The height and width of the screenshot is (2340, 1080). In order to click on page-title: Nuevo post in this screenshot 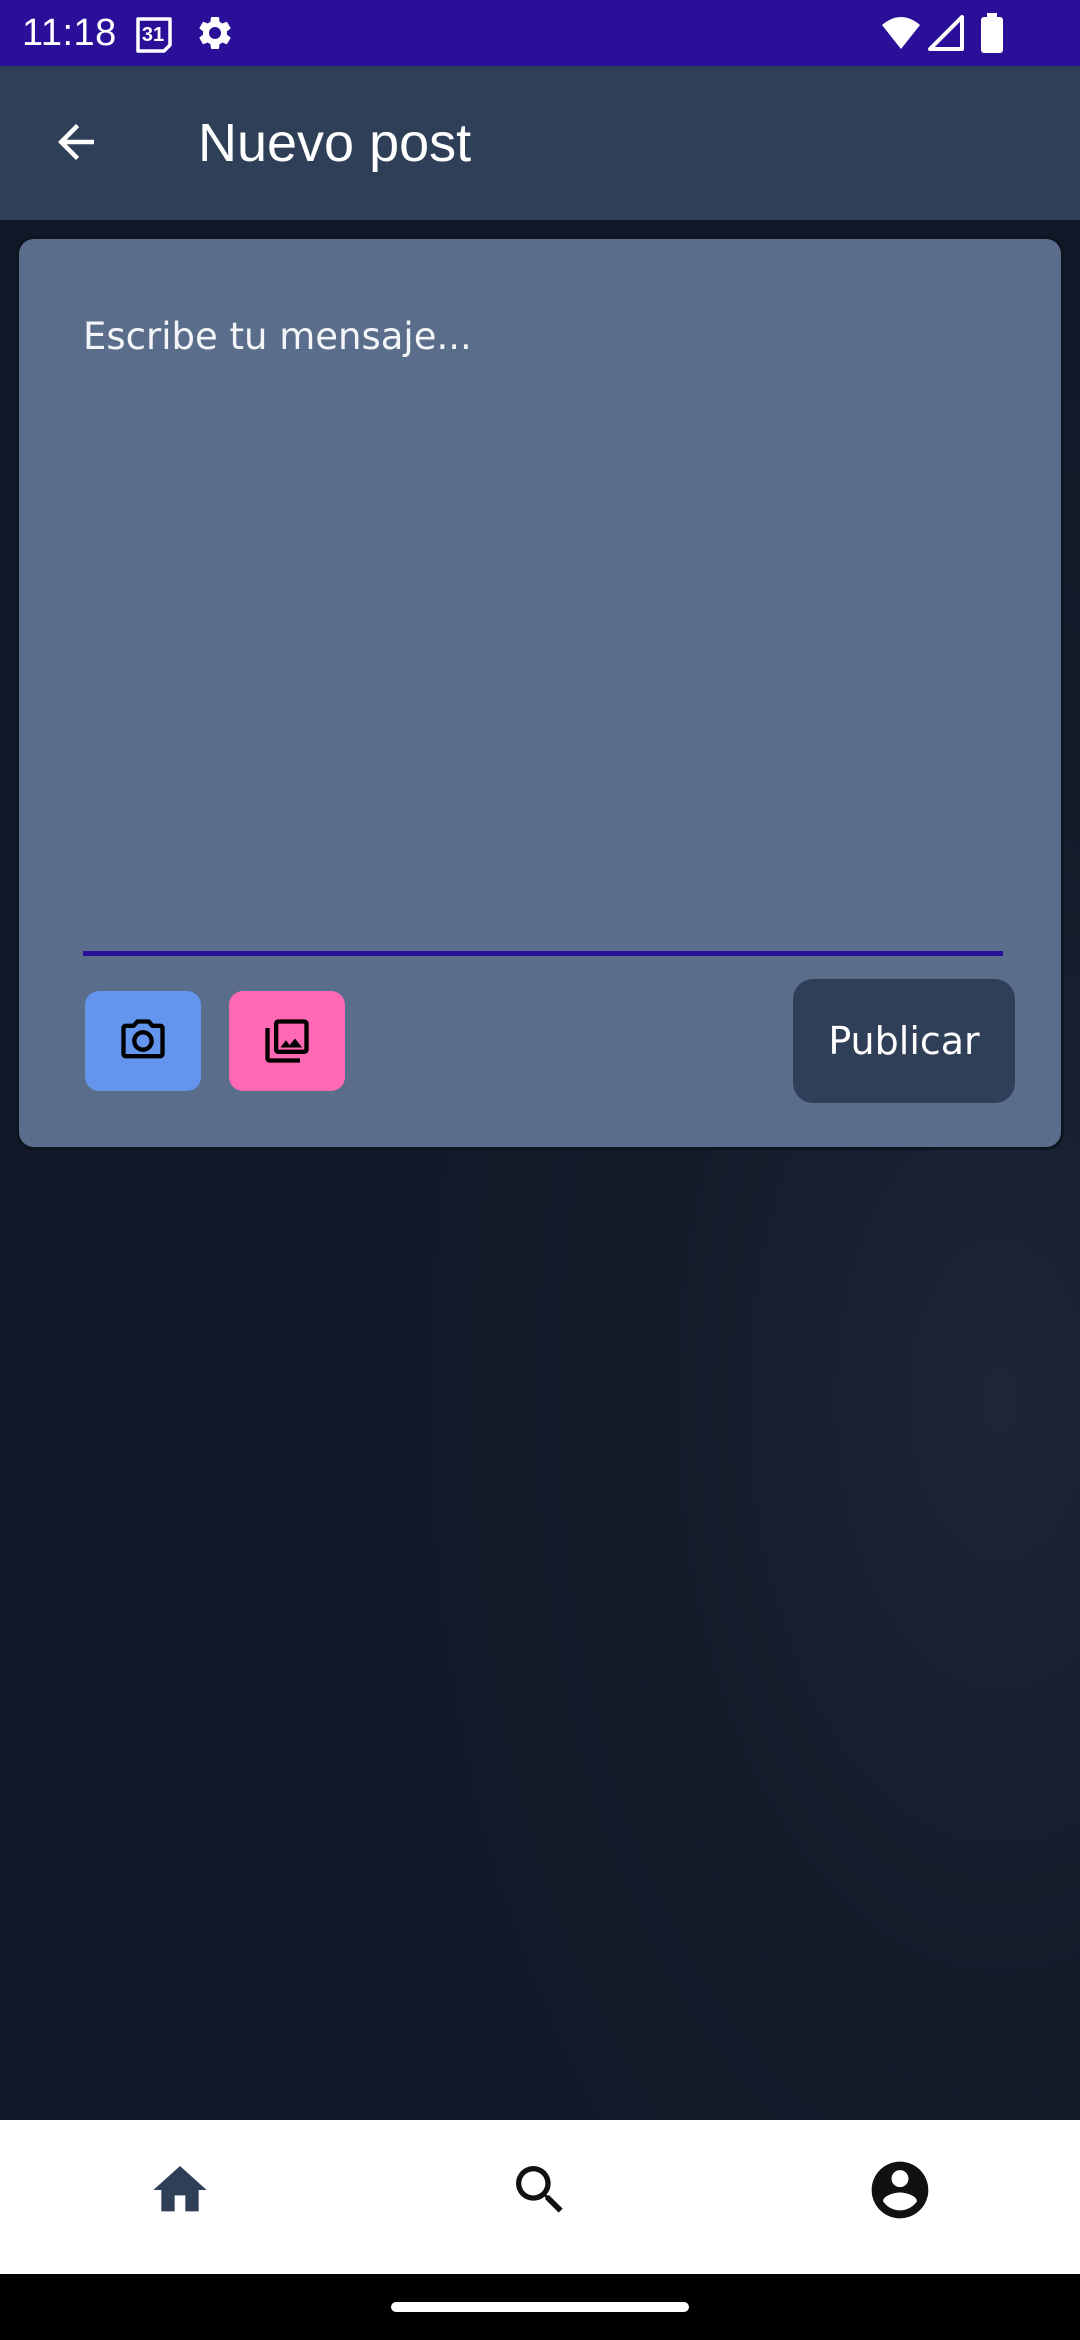, I will do `click(335, 143)`.